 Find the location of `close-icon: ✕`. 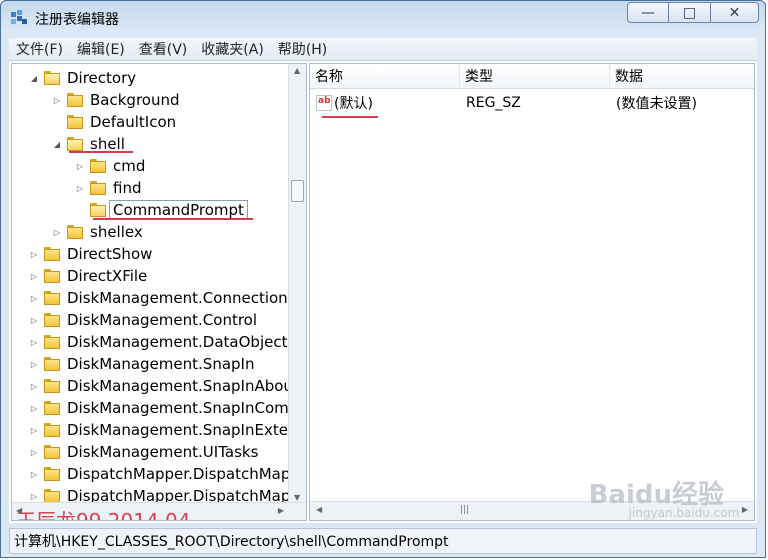

close-icon: ✕ is located at coordinates (734, 12).